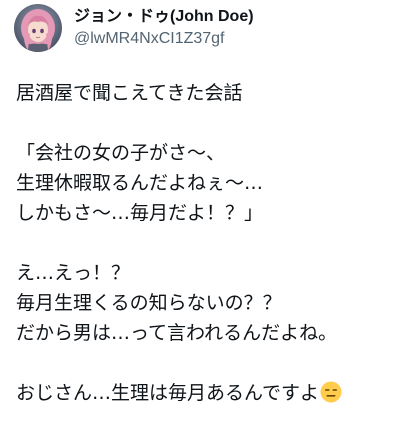 Image resolution: width=404 pixels, height=442 pixels. I want to click on tweet-header: ジョン・ドゥ(John Doe) @lwMR4NxCI1Z37gf, so click(134, 28).